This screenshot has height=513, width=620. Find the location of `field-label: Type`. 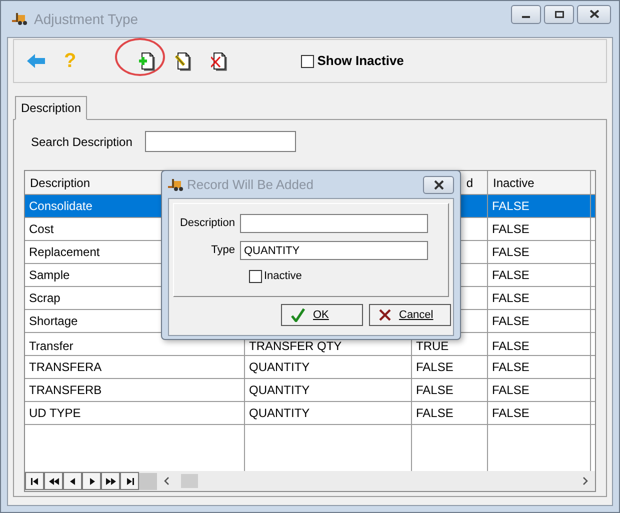

field-label: Type is located at coordinates (223, 250).